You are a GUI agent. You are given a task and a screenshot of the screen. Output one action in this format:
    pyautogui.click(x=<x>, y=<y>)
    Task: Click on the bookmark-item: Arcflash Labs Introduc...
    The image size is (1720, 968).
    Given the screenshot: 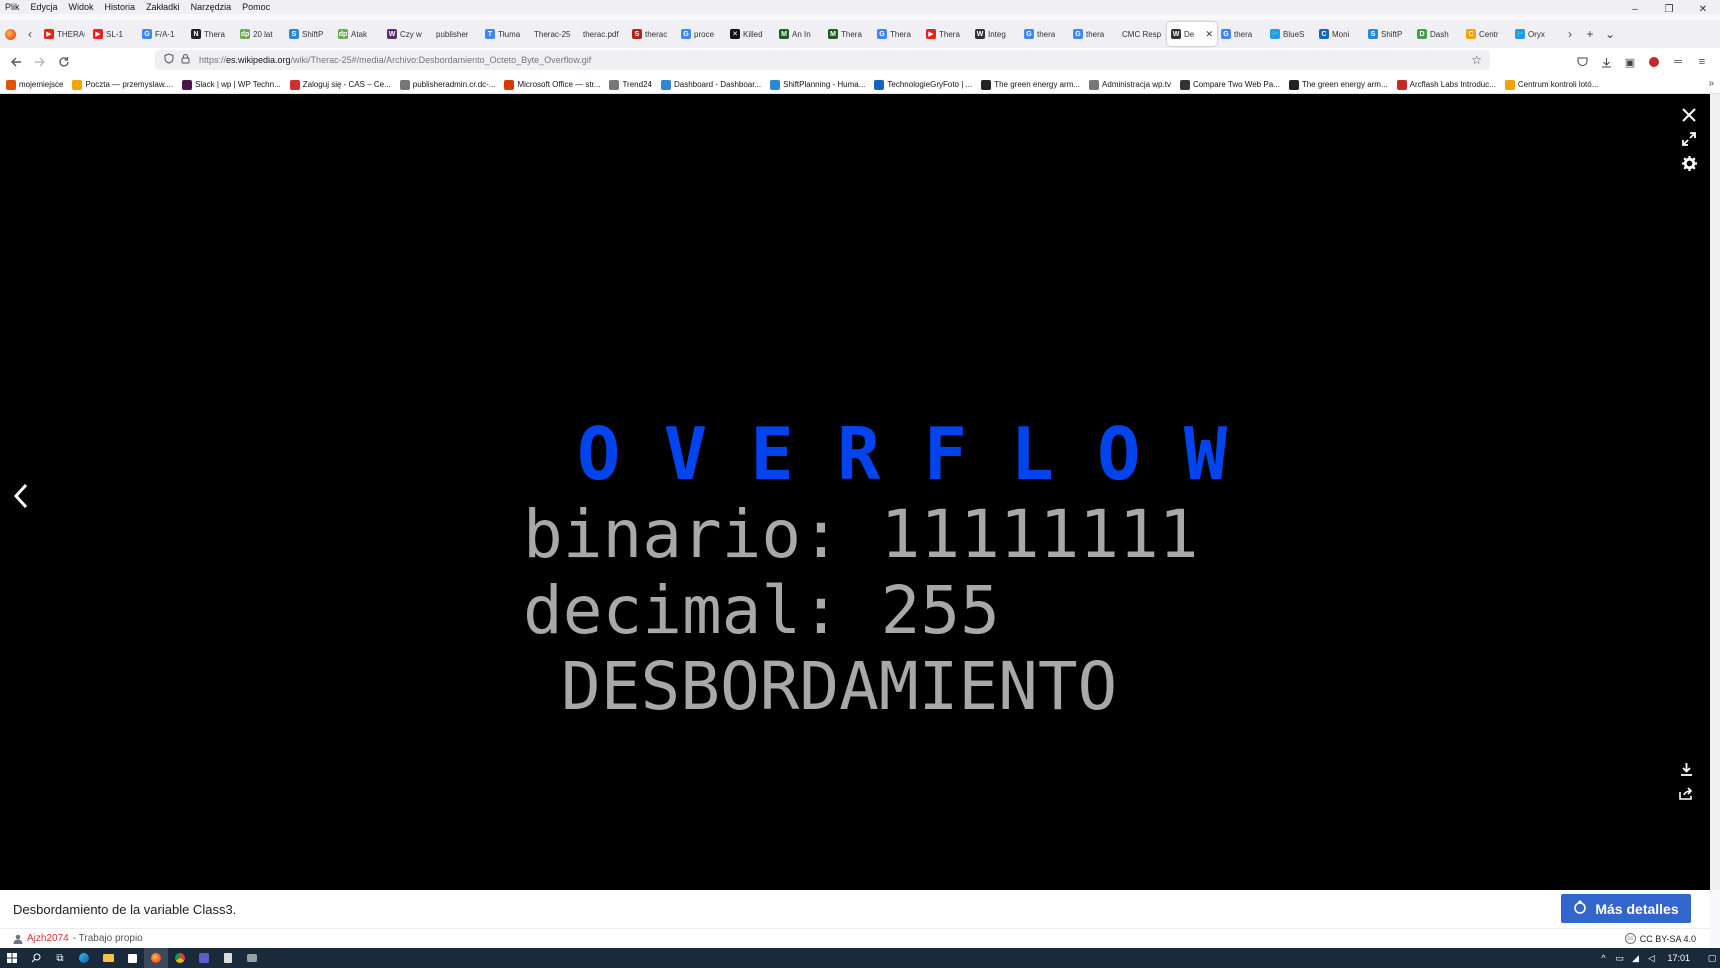 What is the action you would take?
    pyautogui.click(x=1446, y=84)
    